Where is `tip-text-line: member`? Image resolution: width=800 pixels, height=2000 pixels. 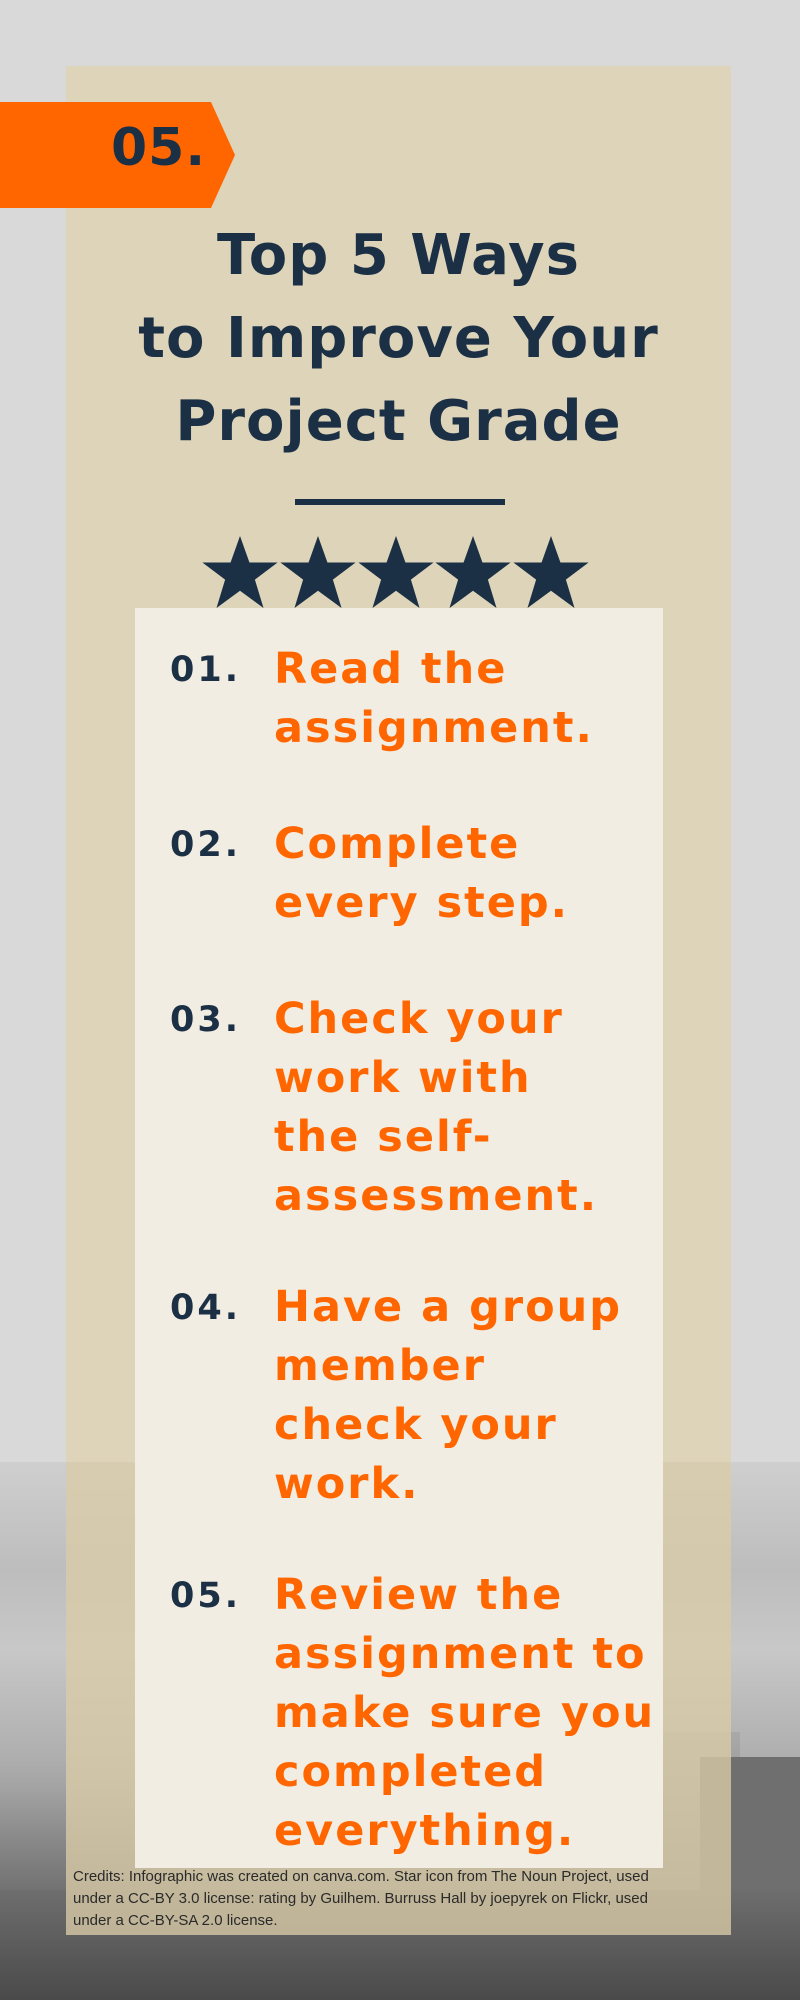
tip-text-line: member is located at coordinates (380, 1366).